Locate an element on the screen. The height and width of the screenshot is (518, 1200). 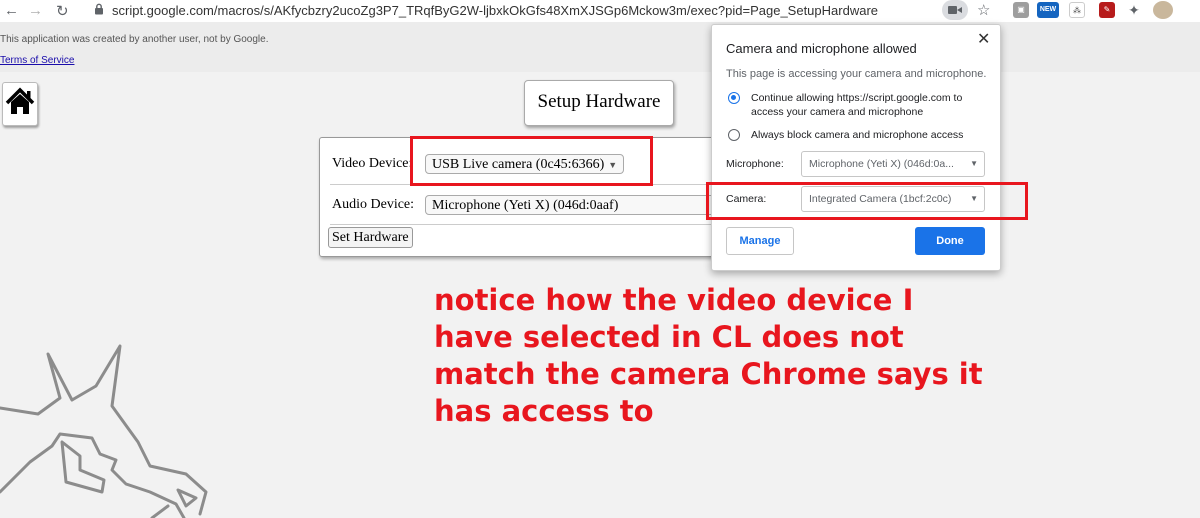
done-button: Done is located at coordinates (950, 241).